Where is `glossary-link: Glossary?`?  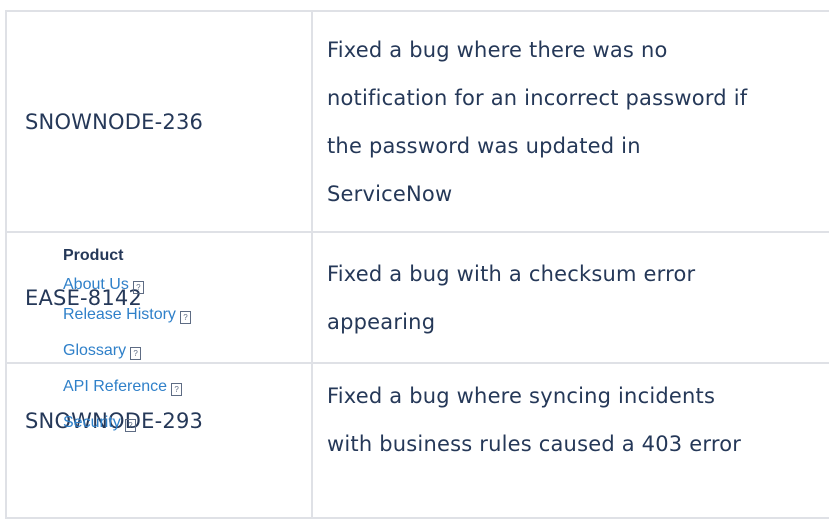
glossary-link: Glossary? is located at coordinates (127, 356).